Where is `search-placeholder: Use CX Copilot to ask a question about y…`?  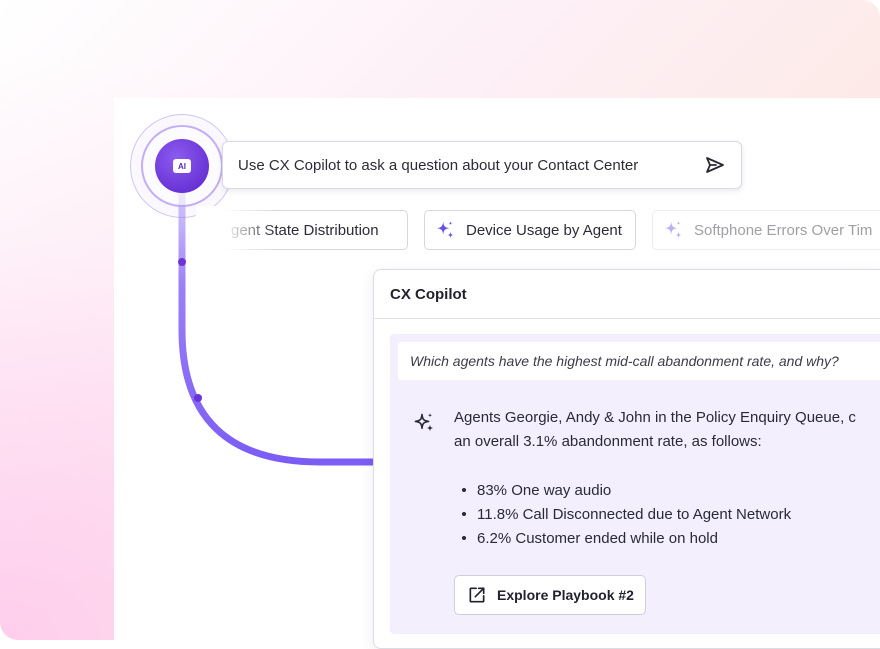
search-placeholder: Use CX Copilot to ask a question about y… is located at coordinates (438, 165).